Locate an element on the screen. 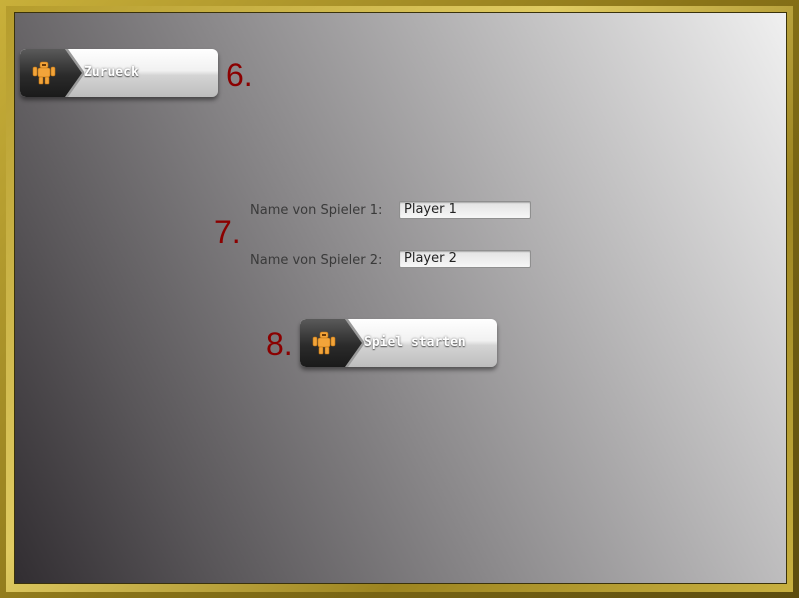 The width and height of the screenshot is (799, 598). step-marker-start: 8. is located at coordinates (279, 344).